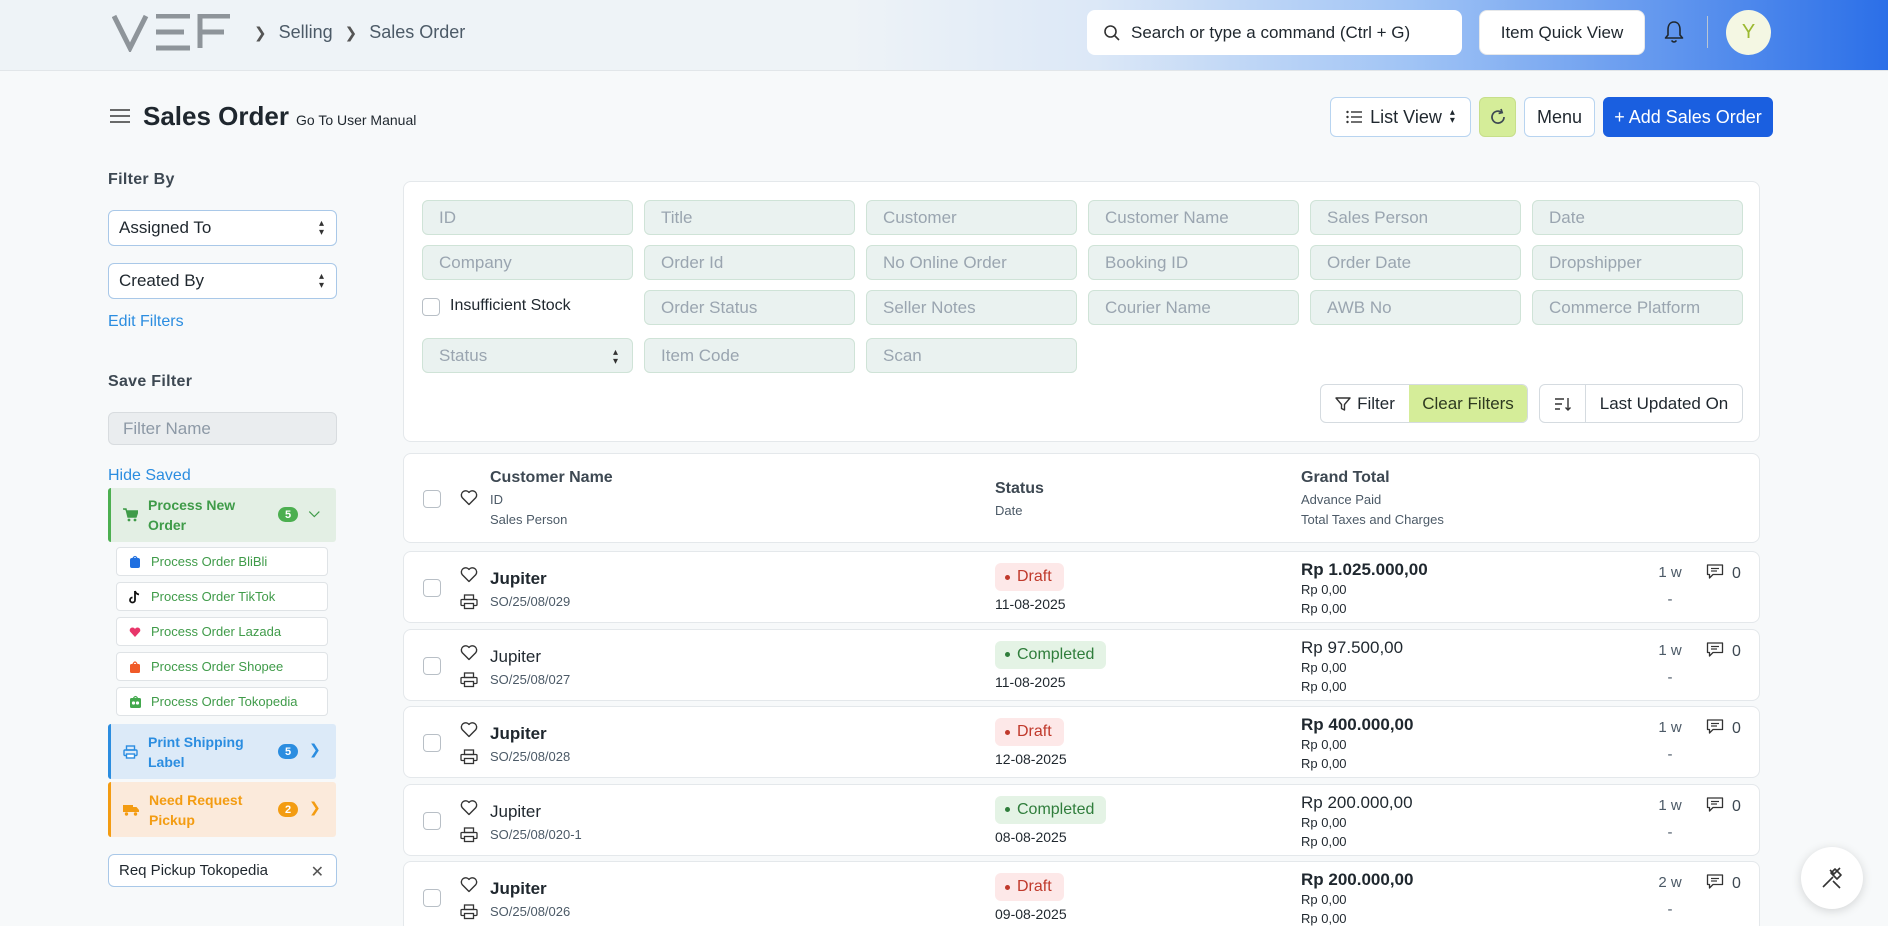 The height and width of the screenshot is (926, 1888). What do you see at coordinates (971, 355) in the screenshot?
I see `filter-scan: Scan` at bounding box center [971, 355].